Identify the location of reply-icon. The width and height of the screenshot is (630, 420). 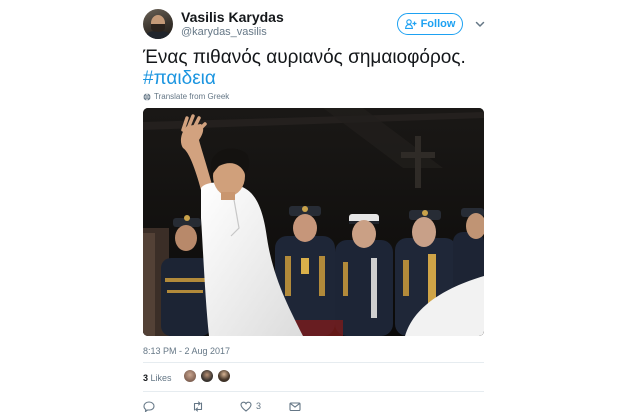
(149, 406).